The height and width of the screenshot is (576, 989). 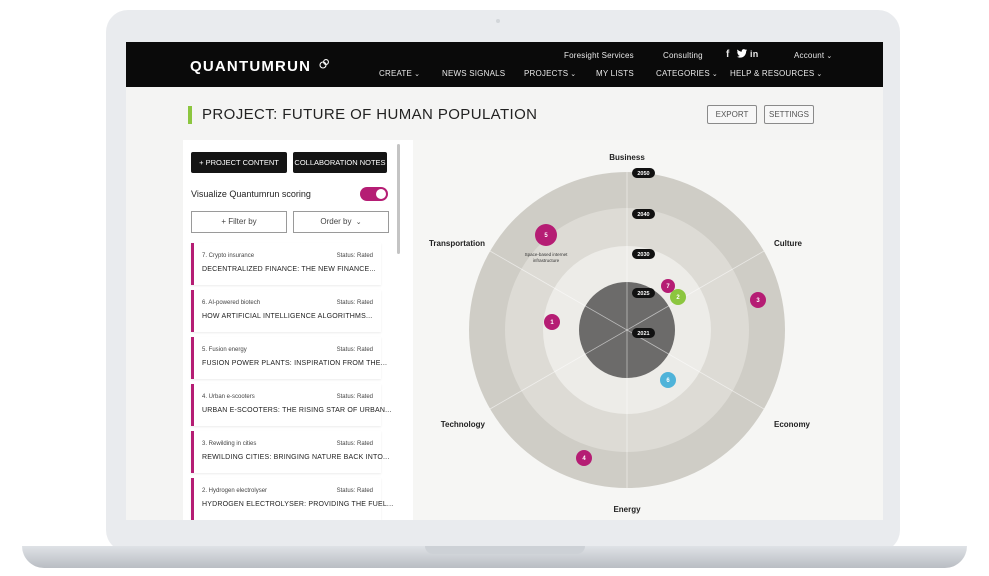 What do you see at coordinates (463, 424) in the screenshot?
I see `sector-label-technology: Technology` at bounding box center [463, 424].